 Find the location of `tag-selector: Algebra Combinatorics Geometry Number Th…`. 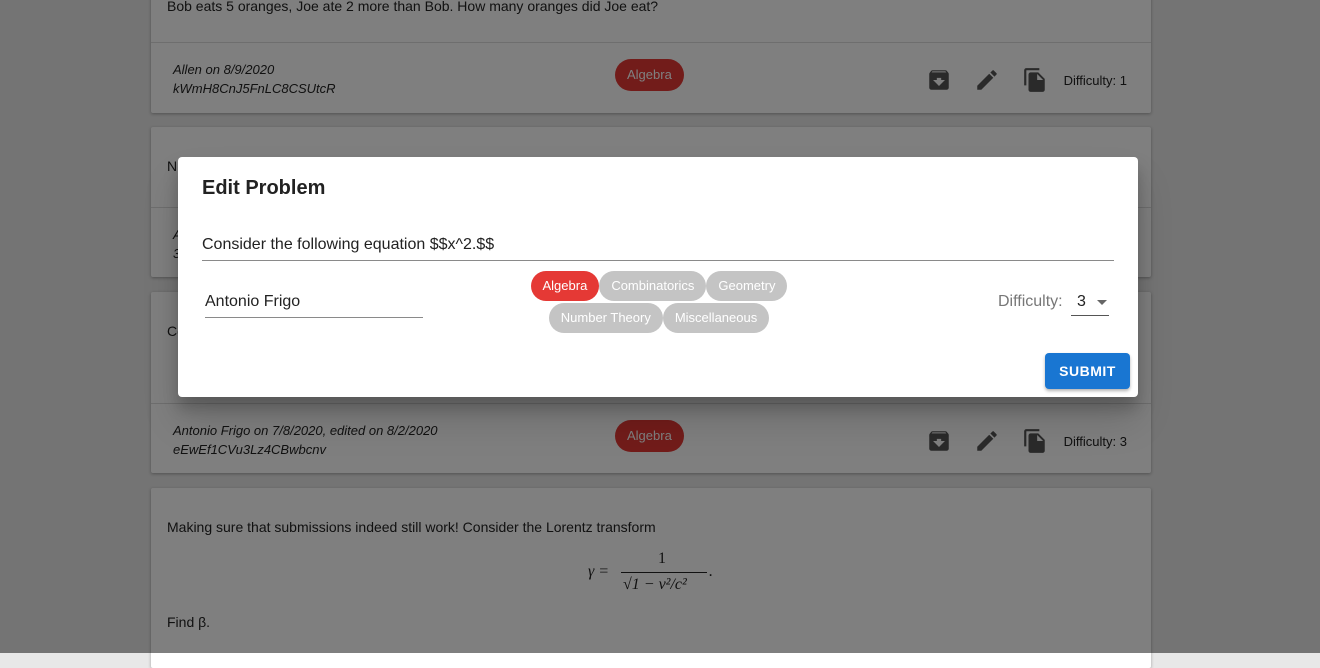

tag-selector: Algebra Combinatorics Geometry Number Th… is located at coordinates (659, 302).